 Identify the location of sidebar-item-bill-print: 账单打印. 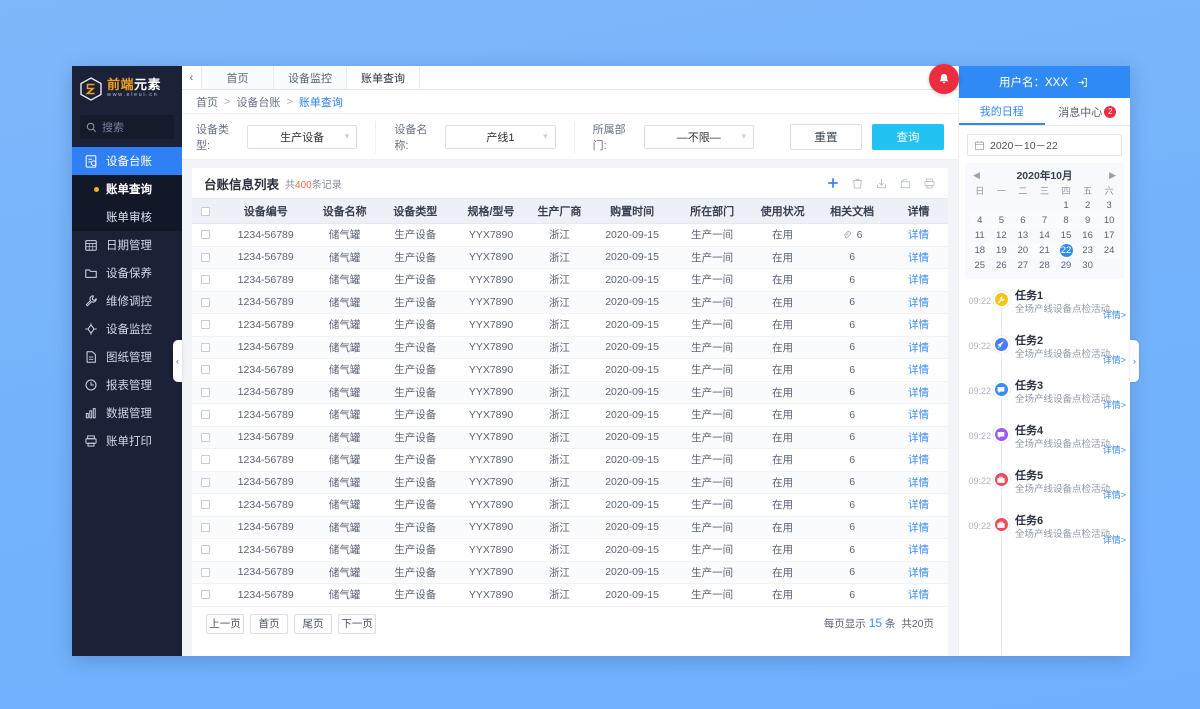
(127, 441).